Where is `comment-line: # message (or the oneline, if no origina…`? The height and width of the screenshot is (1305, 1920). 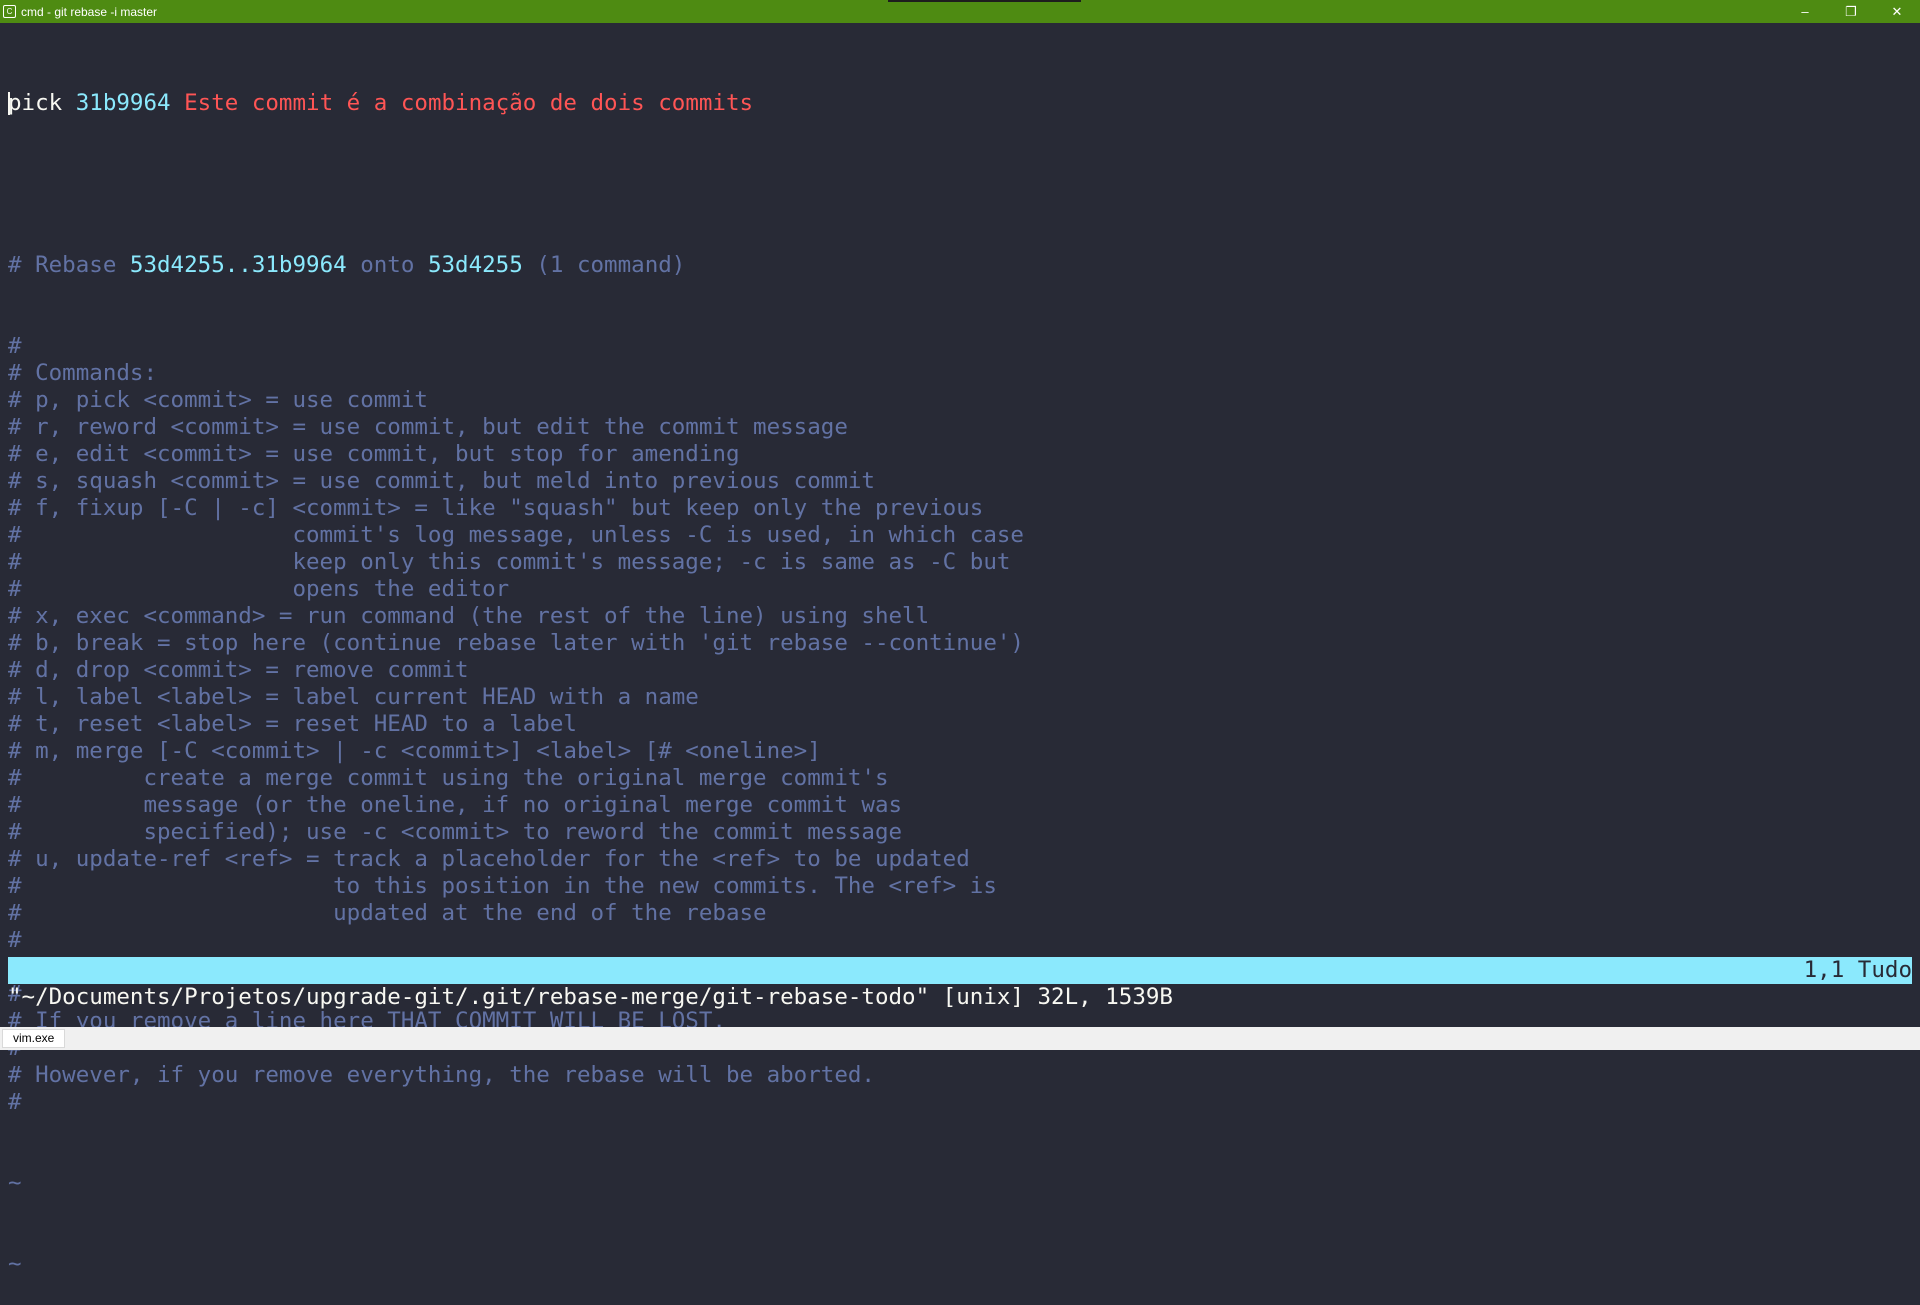 comment-line: # message (or the oneline, if no origina… is located at coordinates (455, 805).